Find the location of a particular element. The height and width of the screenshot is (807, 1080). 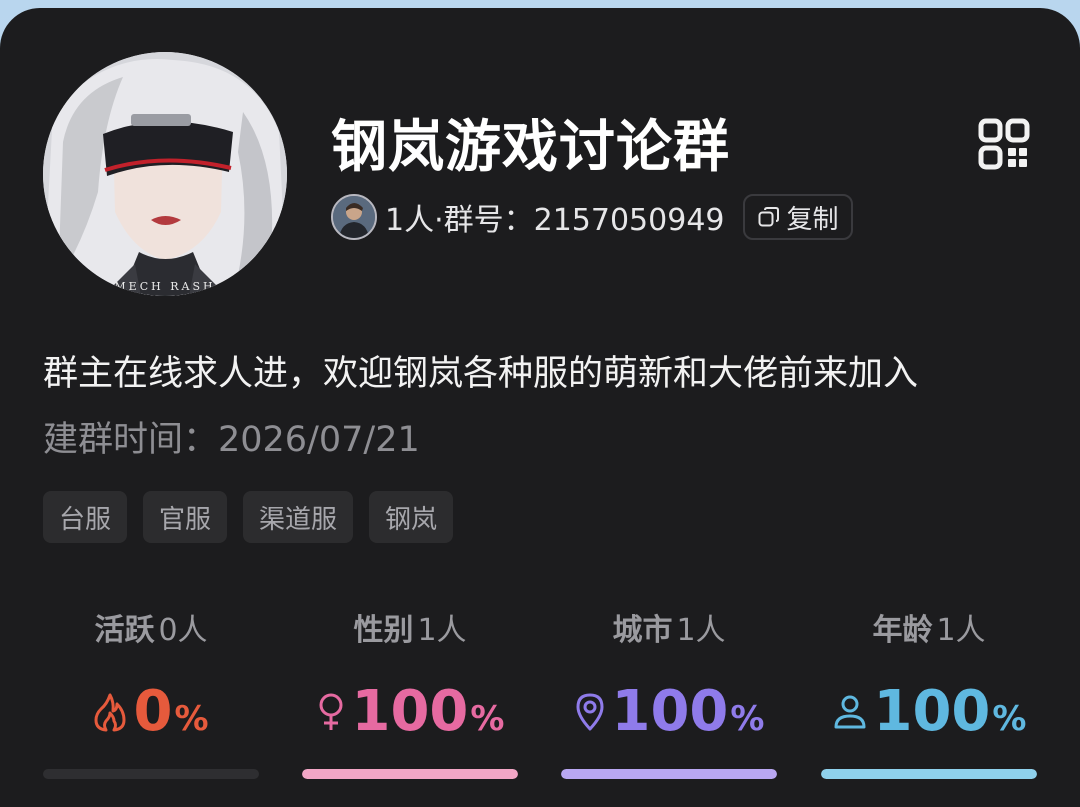

group-tags: 台服 官服 渠道服 钢岚 is located at coordinates (256, 517).